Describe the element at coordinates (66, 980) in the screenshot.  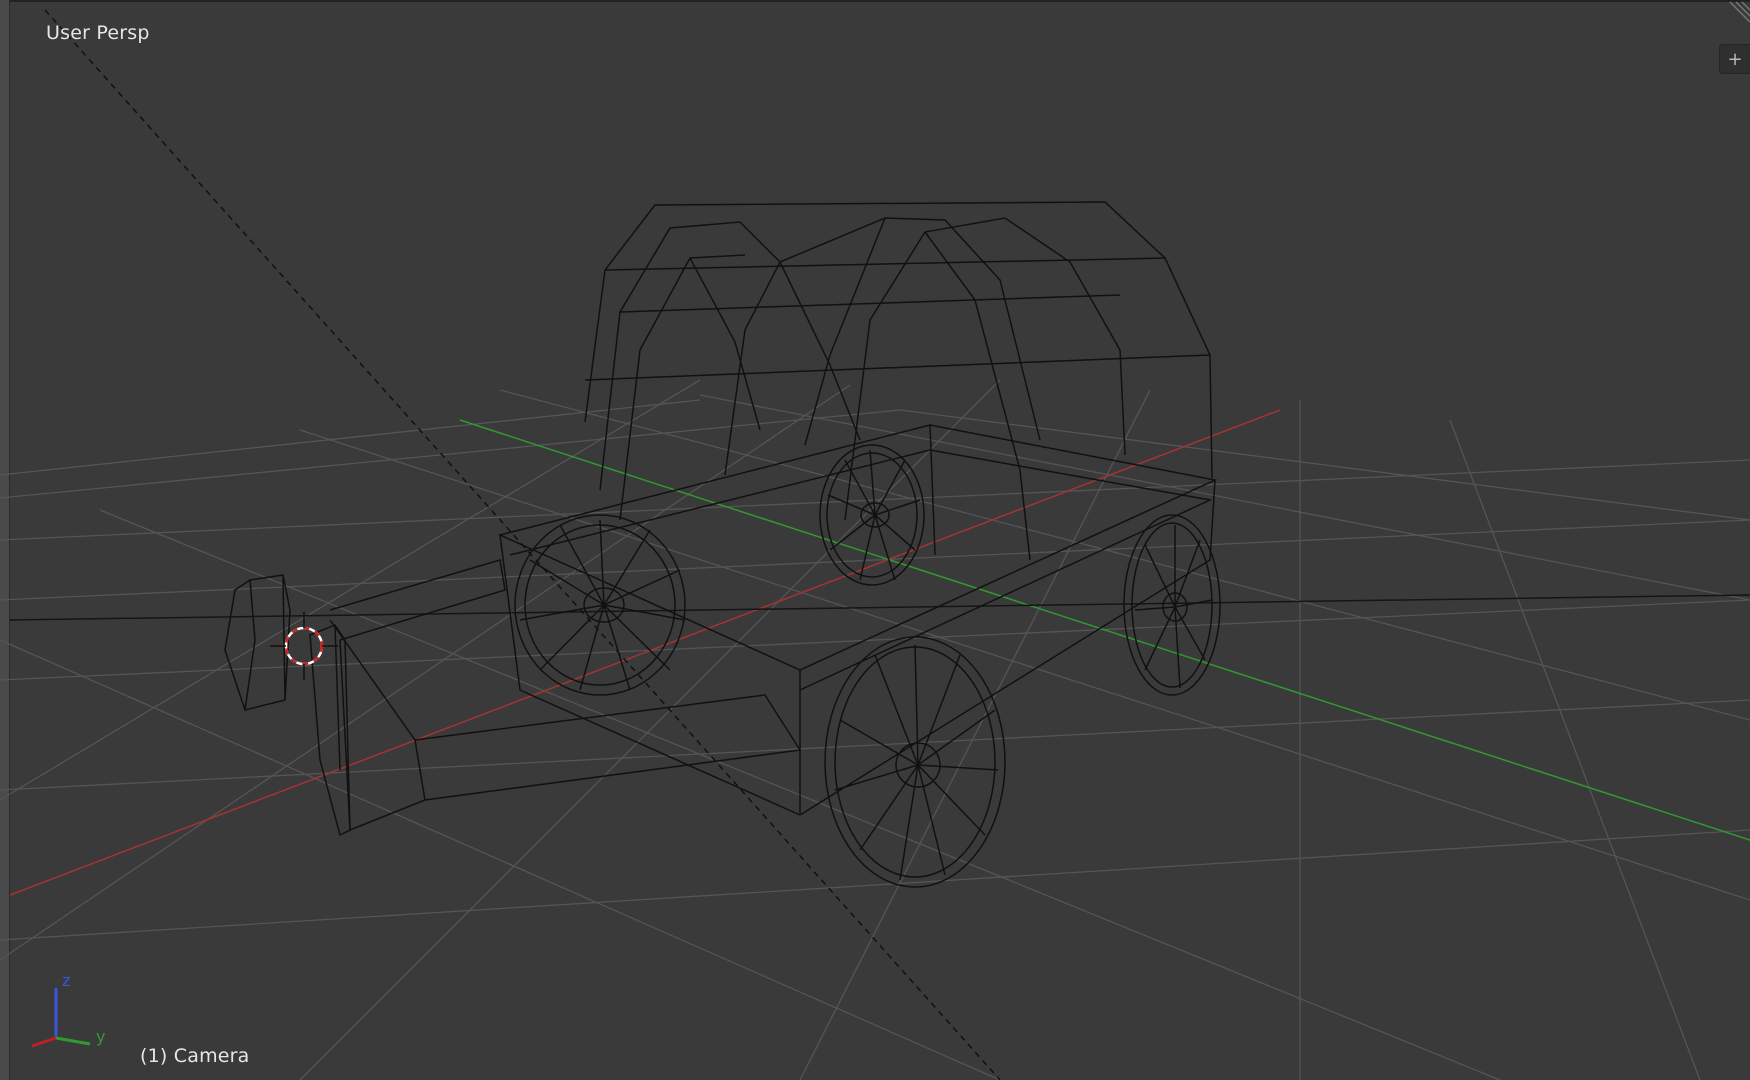
I see `gizmo-z-label: z` at that location.